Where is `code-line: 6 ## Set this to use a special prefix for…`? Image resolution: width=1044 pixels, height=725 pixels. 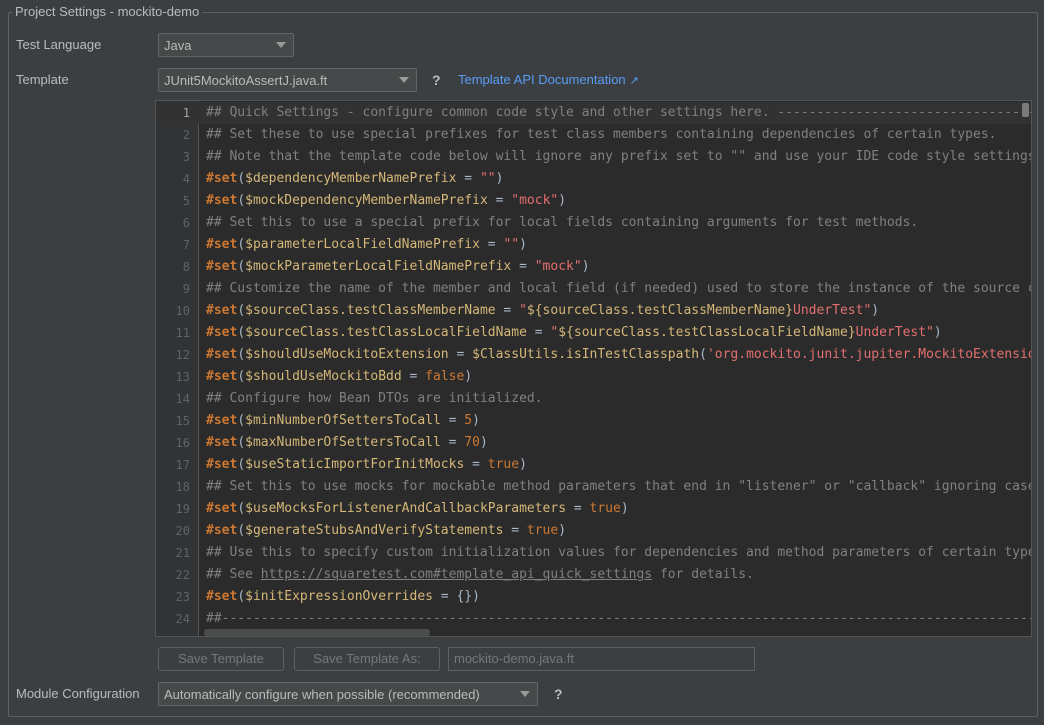
code-line: 6 ## Set this to use a special prefix for… is located at coordinates (593, 223).